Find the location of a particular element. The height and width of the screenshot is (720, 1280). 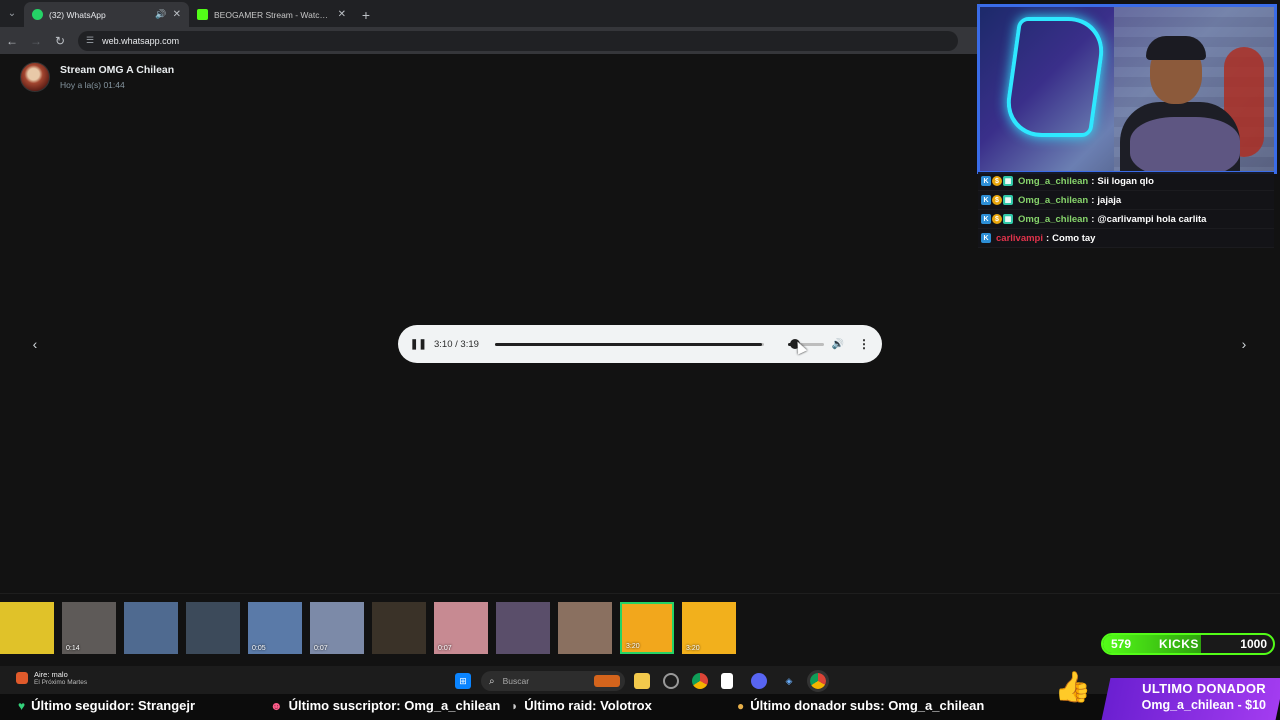

chat-message: Kcarlivampi: Como tay is located at coordinates (1126, 238).